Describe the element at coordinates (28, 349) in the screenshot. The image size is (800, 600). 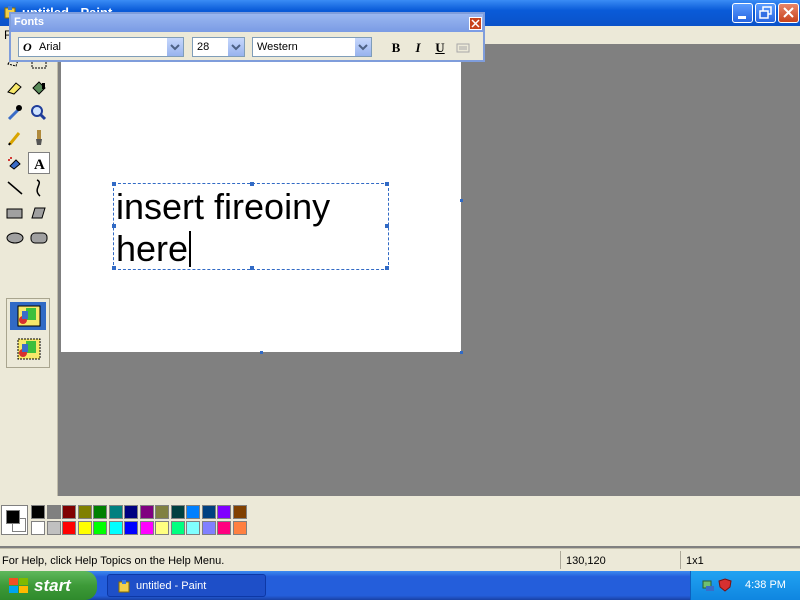
I see `transparent-background-option` at that location.